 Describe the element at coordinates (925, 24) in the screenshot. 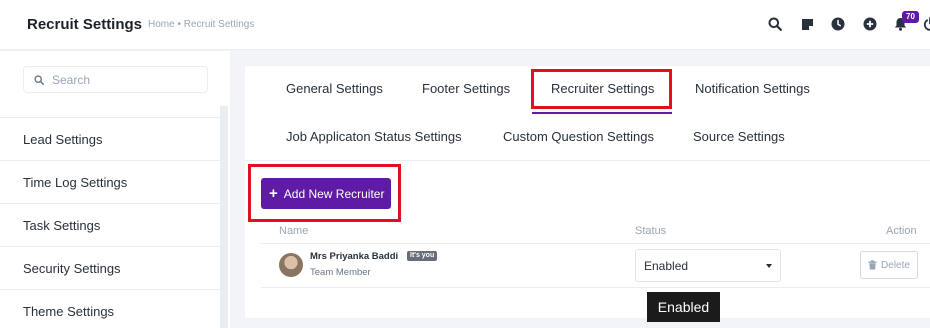

I see `power-icon` at that location.